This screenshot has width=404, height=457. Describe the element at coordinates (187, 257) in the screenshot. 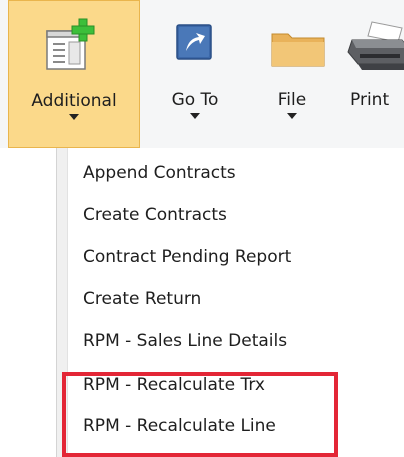

I see `menu-item-contract-pending-report: Contract Pending Report` at that location.